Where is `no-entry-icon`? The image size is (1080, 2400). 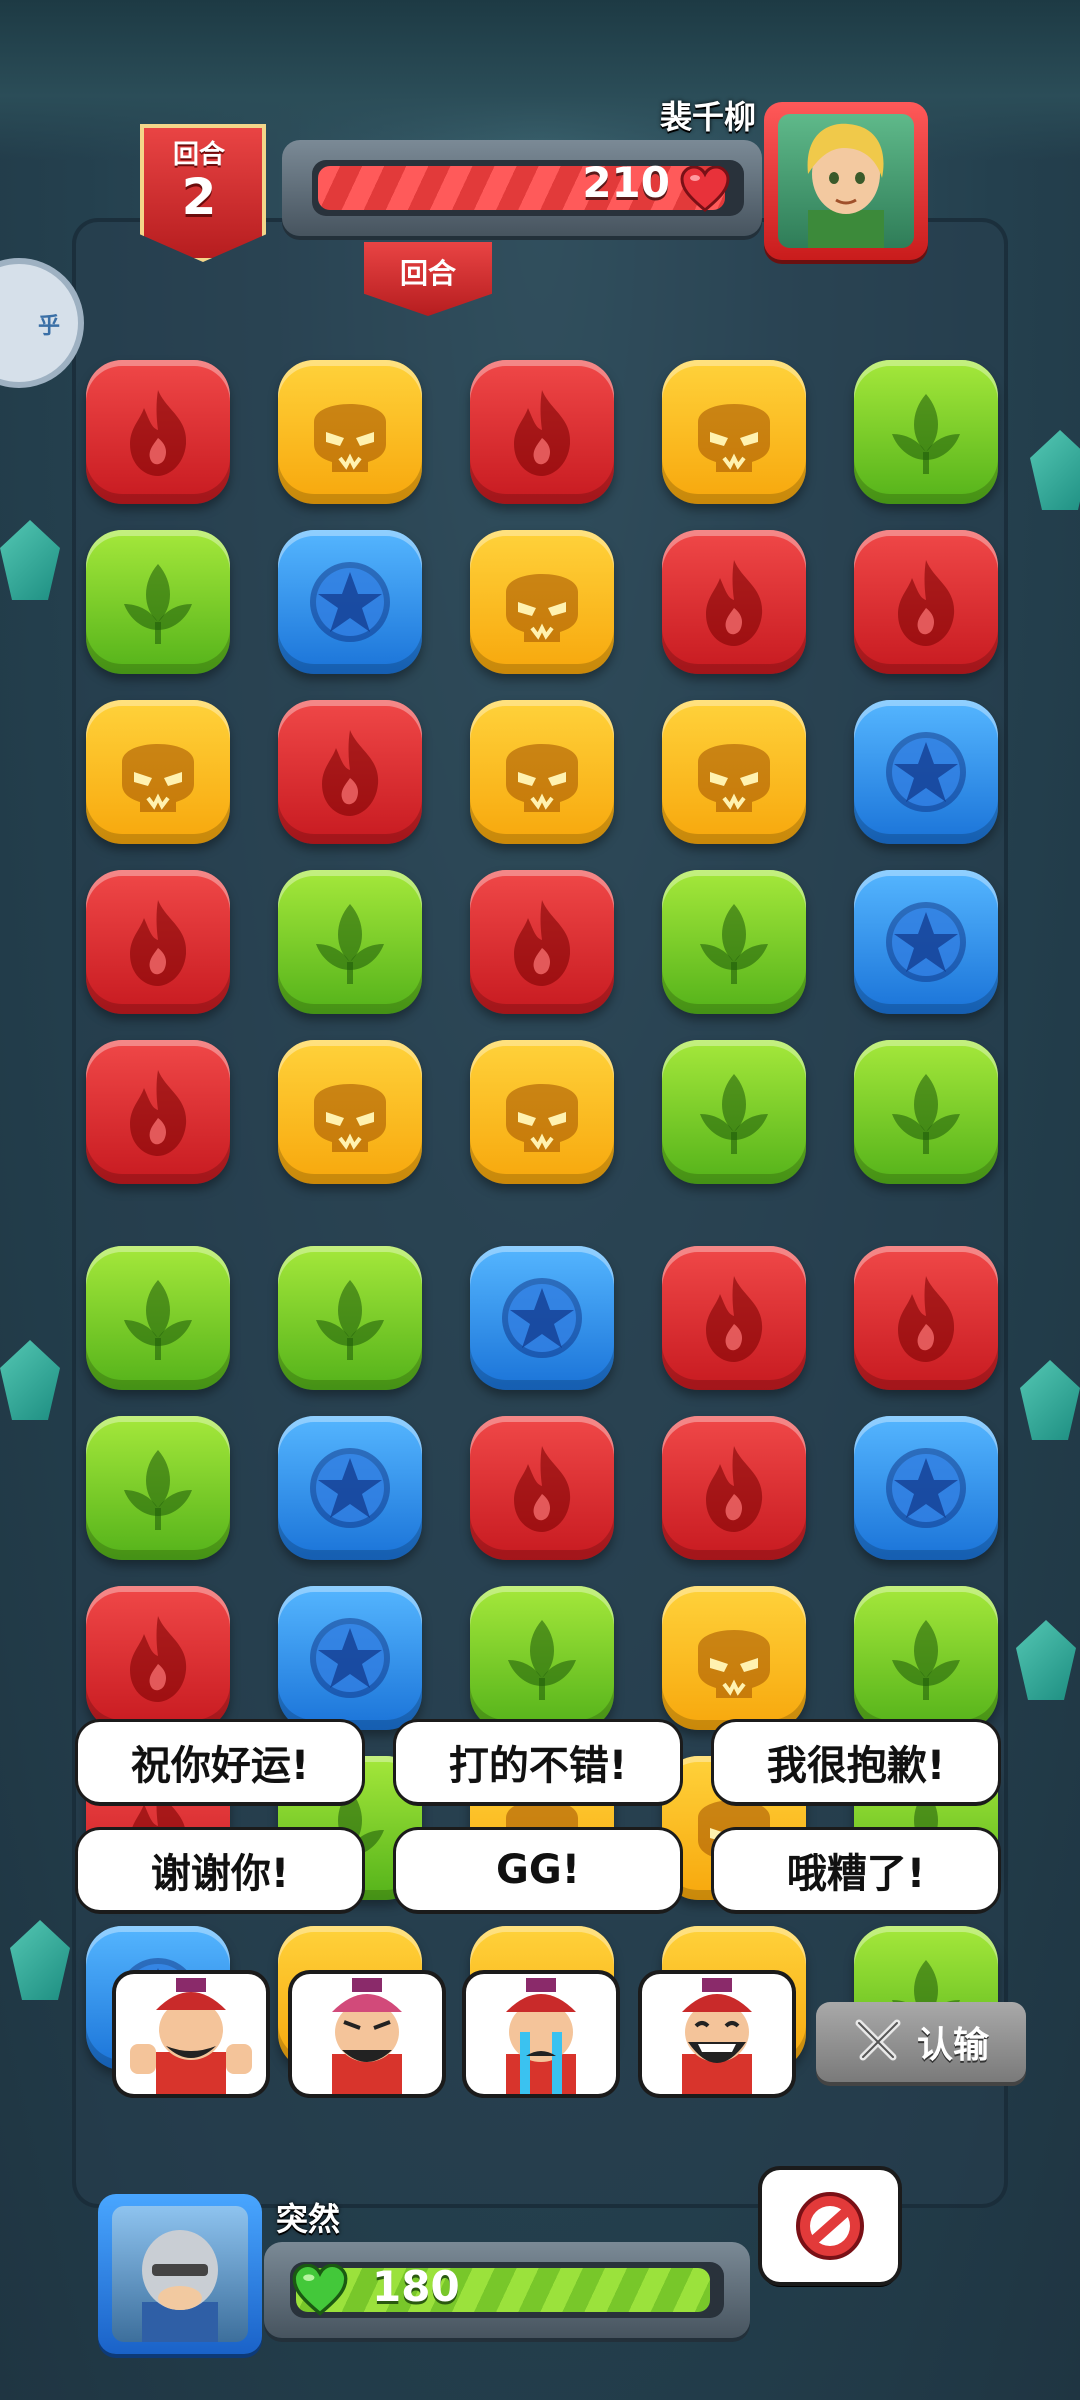
no-entry-icon is located at coordinates (830, 2226).